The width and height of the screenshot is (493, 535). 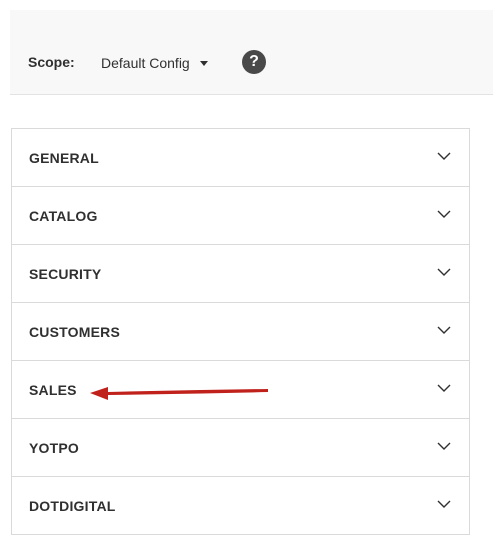 I want to click on section-label: SECURITY, so click(x=65, y=274).